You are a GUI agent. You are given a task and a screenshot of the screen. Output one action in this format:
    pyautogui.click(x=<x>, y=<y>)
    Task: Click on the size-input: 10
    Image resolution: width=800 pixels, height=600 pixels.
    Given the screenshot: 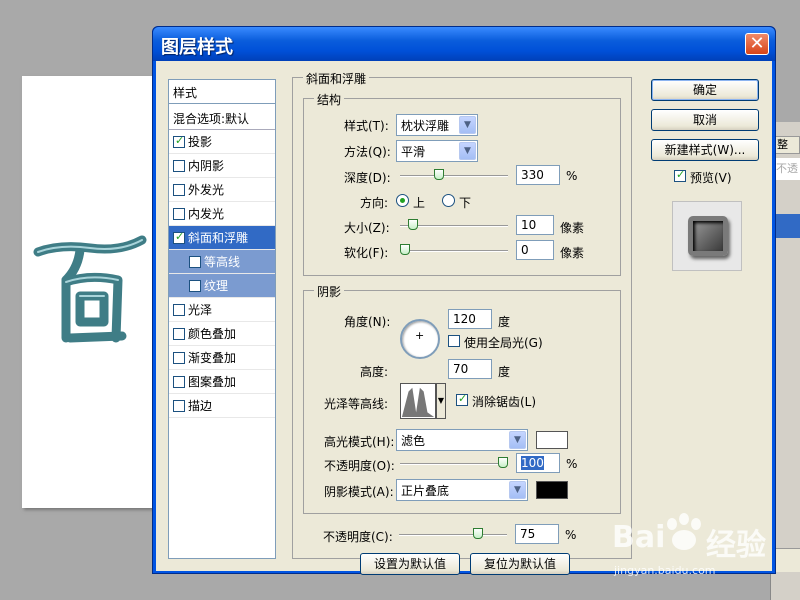 What is the action you would take?
    pyautogui.click(x=535, y=225)
    